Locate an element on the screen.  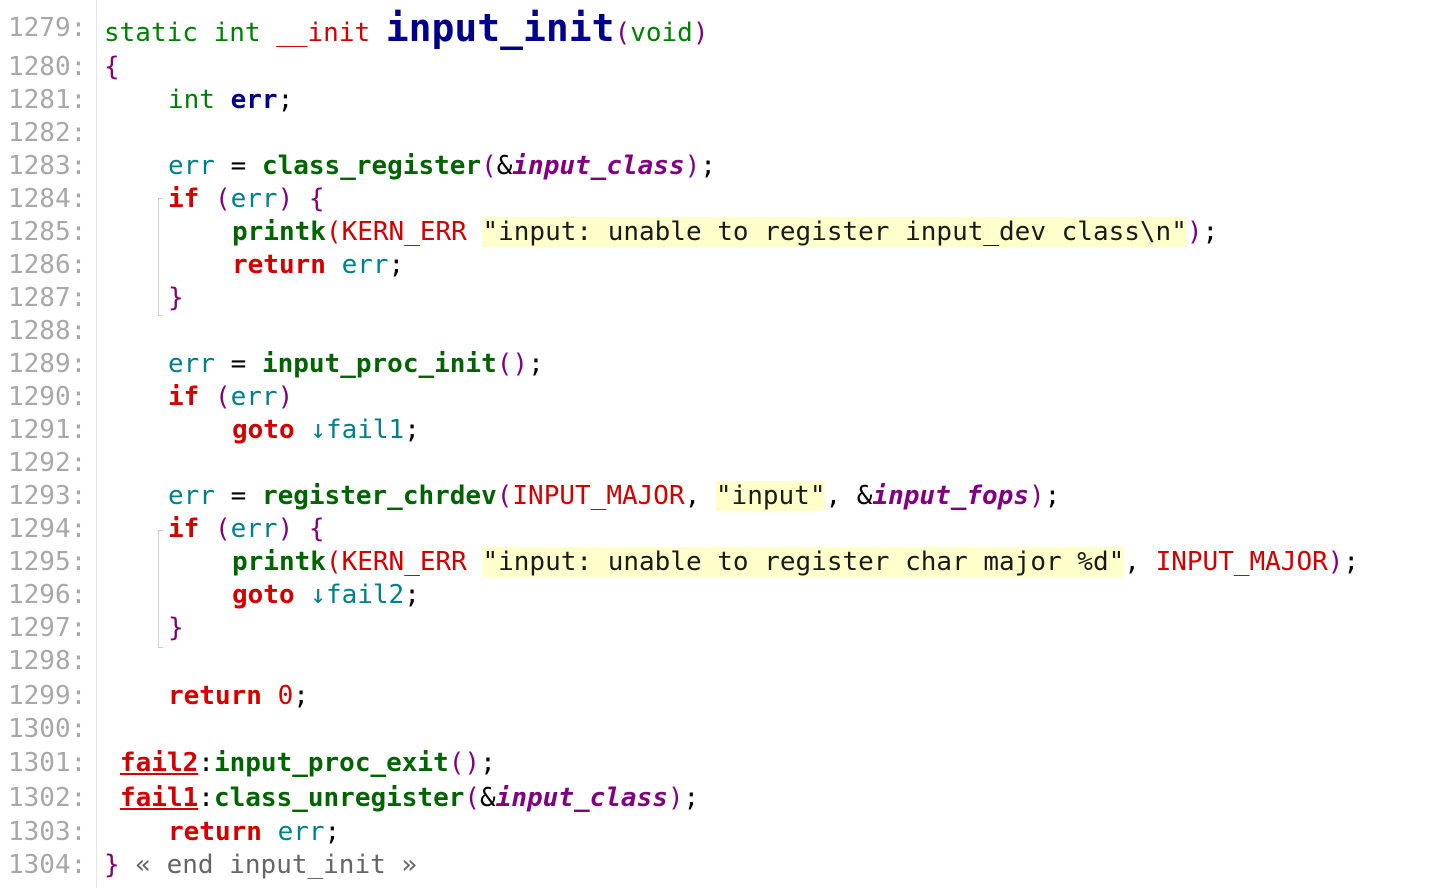
label-fail2: fail2 is located at coordinates (159, 763).